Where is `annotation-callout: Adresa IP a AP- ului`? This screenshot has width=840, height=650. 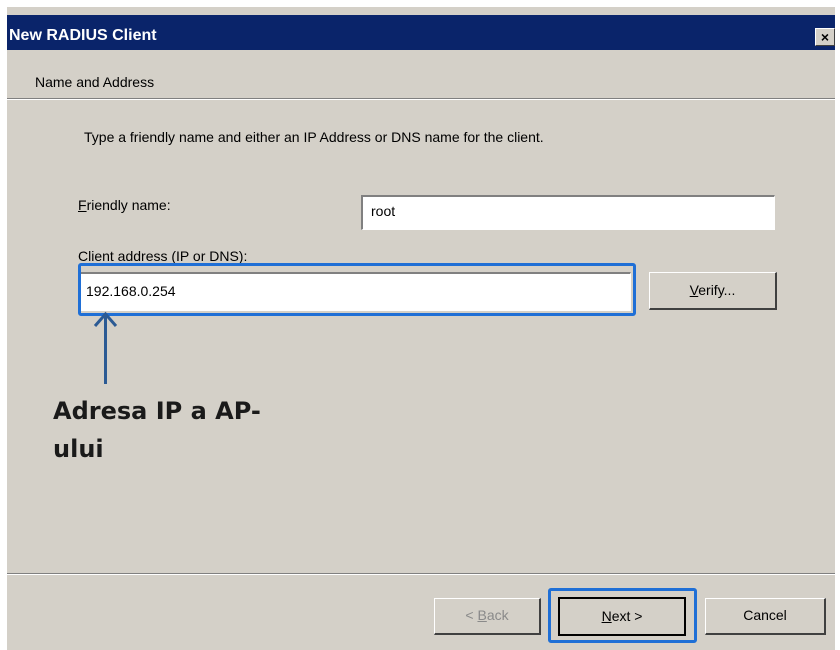
annotation-callout: Adresa IP a AP- ului is located at coordinates (157, 430).